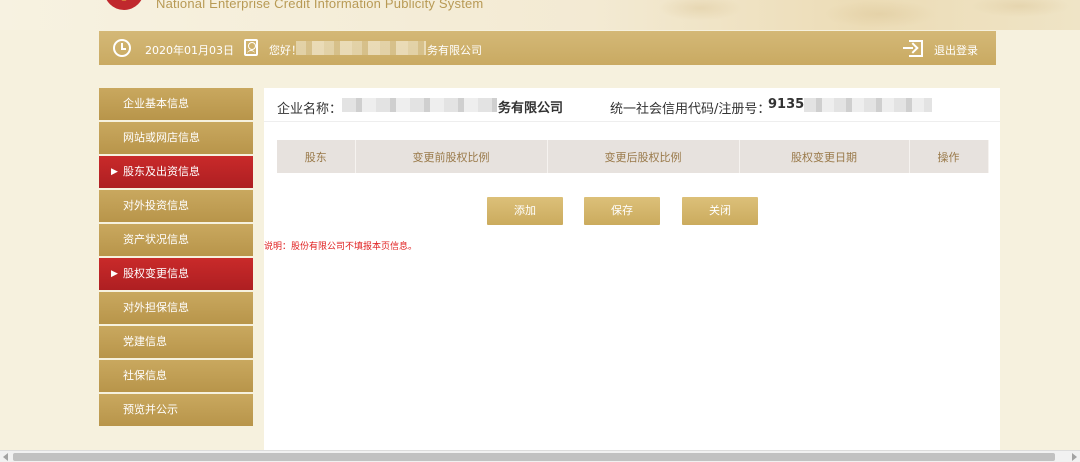 The width and height of the screenshot is (1080, 462). I want to click on clock-icon, so click(122, 48).